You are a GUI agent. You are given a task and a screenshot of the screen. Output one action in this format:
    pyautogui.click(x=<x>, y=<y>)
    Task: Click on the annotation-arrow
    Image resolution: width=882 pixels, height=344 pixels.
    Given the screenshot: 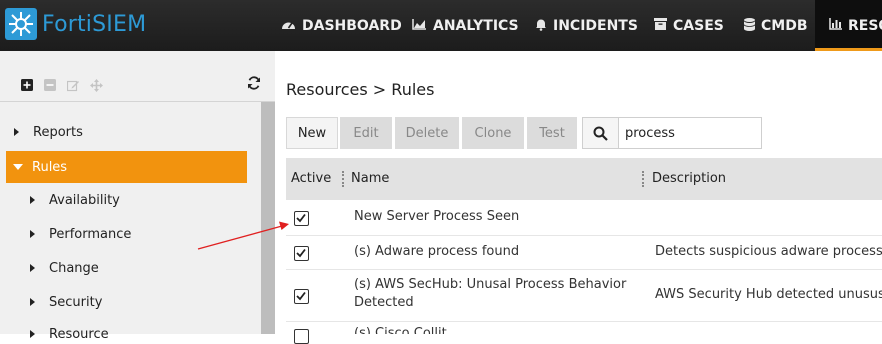 What is the action you would take?
    pyautogui.click(x=243, y=235)
    